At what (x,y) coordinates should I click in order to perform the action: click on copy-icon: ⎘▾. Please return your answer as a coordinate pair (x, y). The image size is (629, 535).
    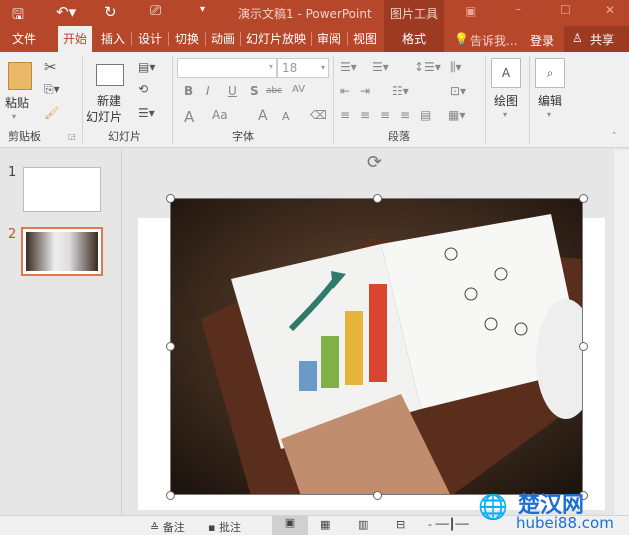
    Looking at the image, I should click on (52, 89).